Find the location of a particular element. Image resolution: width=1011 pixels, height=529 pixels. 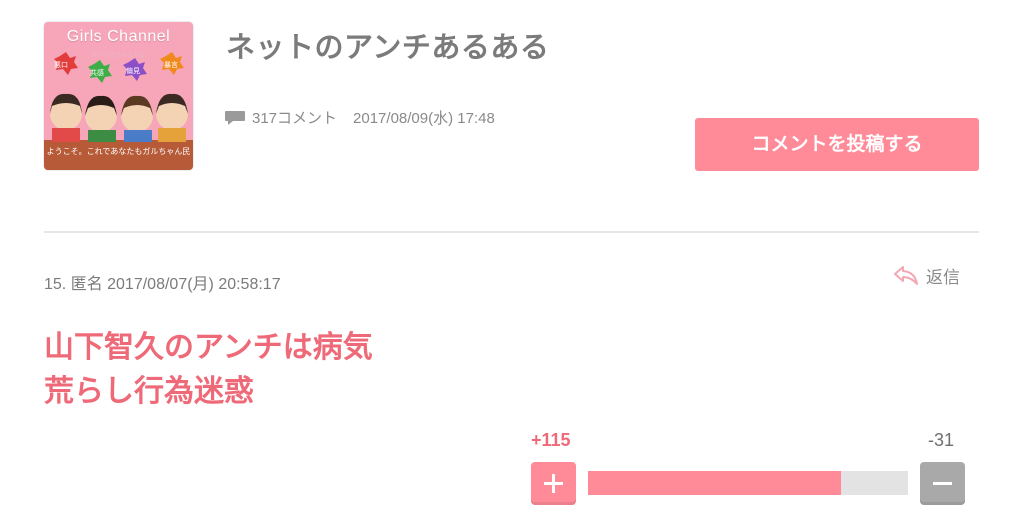

vote-ratio-bar is located at coordinates (748, 483).